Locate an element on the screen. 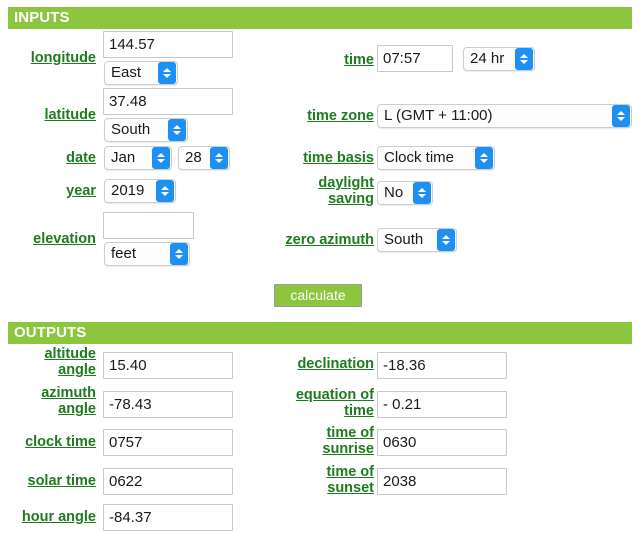 The width and height of the screenshot is (640, 547). time-format-value: 24 hr is located at coordinates (487, 58).